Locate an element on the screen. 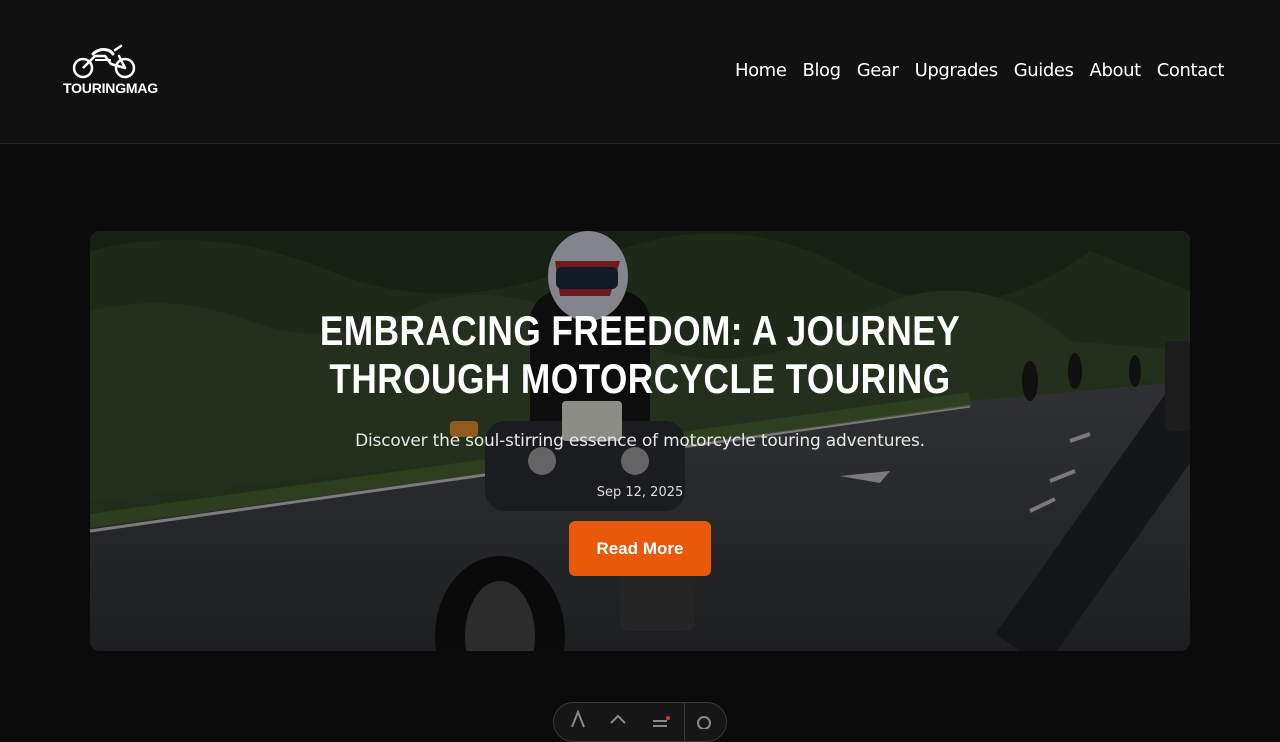 The image size is (1280, 742). nav-item-contact: Contact is located at coordinates (1191, 70).